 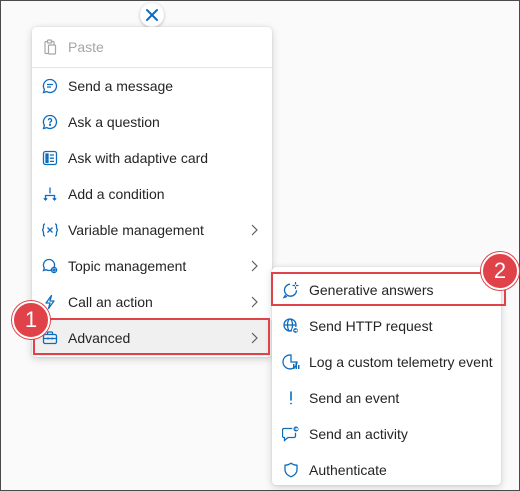 What do you see at coordinates (121, 86) in the screenshot?
I see `menu-item-label: Send a message` at bounding box center [121, 86].